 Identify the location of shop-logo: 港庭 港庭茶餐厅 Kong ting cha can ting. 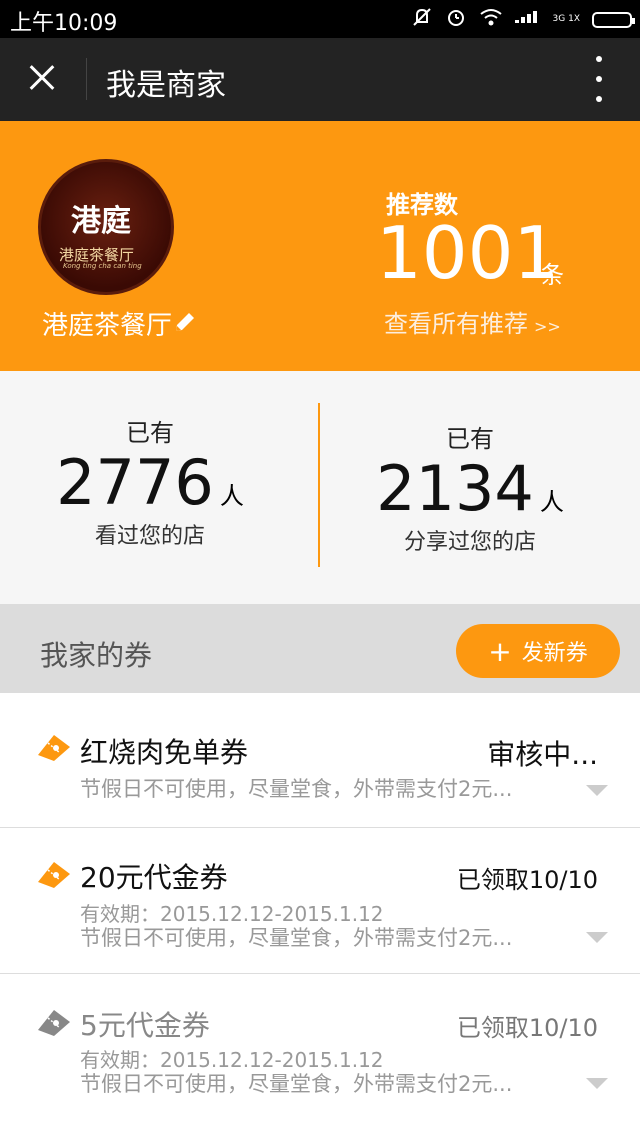
(106, 227).